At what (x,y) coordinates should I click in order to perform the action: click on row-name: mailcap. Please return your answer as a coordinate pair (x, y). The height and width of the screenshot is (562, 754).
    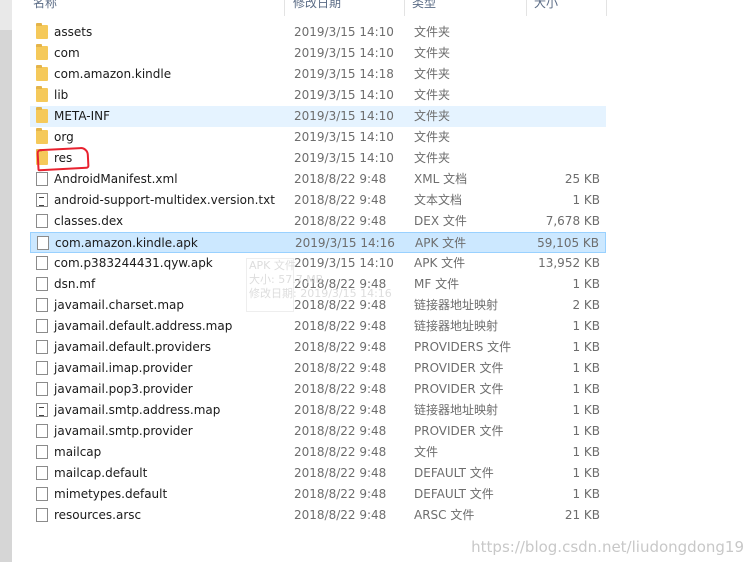
    Looking at the image, I should click on (78, 452).